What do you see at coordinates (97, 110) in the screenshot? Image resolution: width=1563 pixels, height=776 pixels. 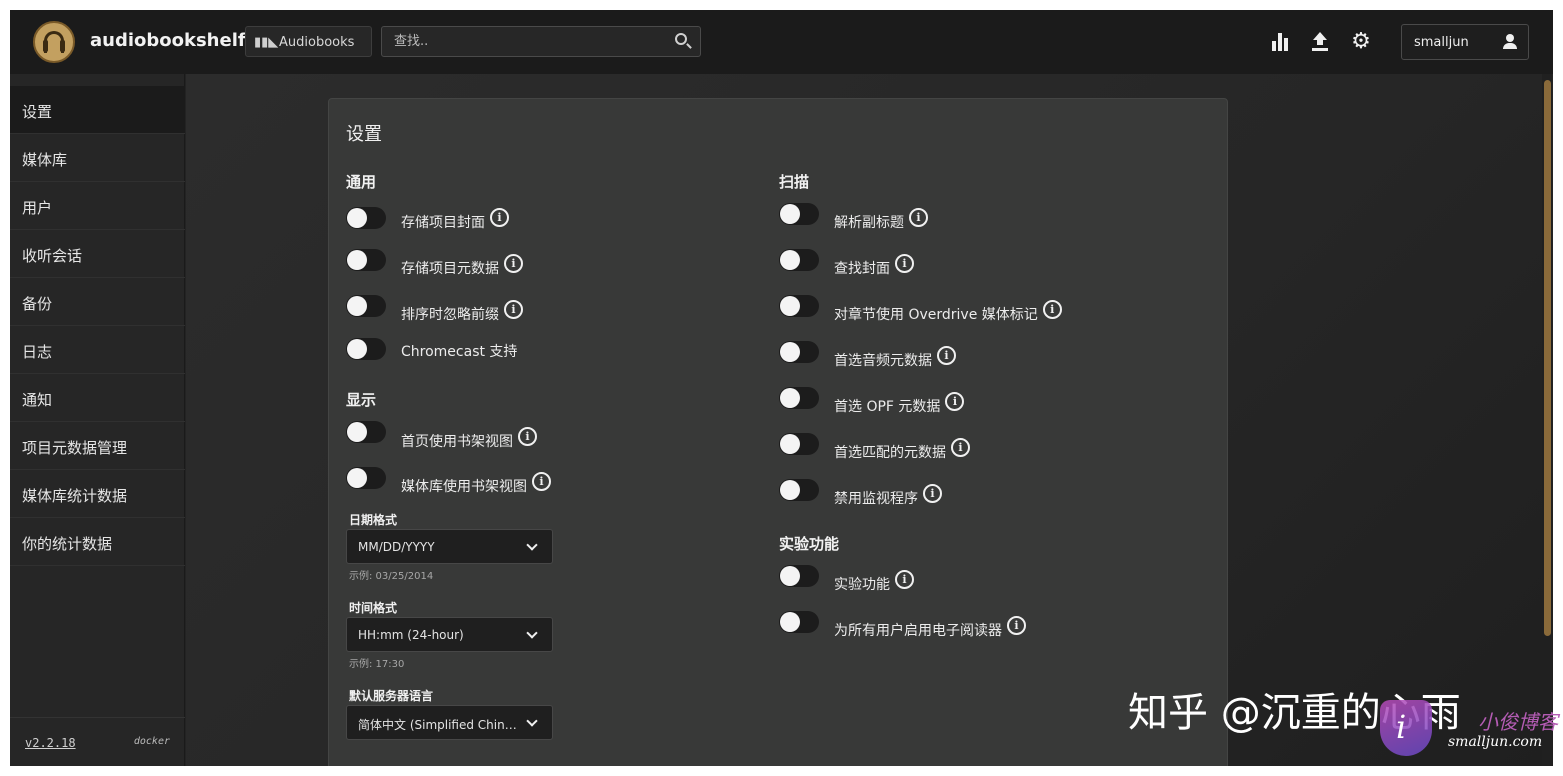 I see `sidebar-item-settings: 设置` at bounding box center [97, 110].